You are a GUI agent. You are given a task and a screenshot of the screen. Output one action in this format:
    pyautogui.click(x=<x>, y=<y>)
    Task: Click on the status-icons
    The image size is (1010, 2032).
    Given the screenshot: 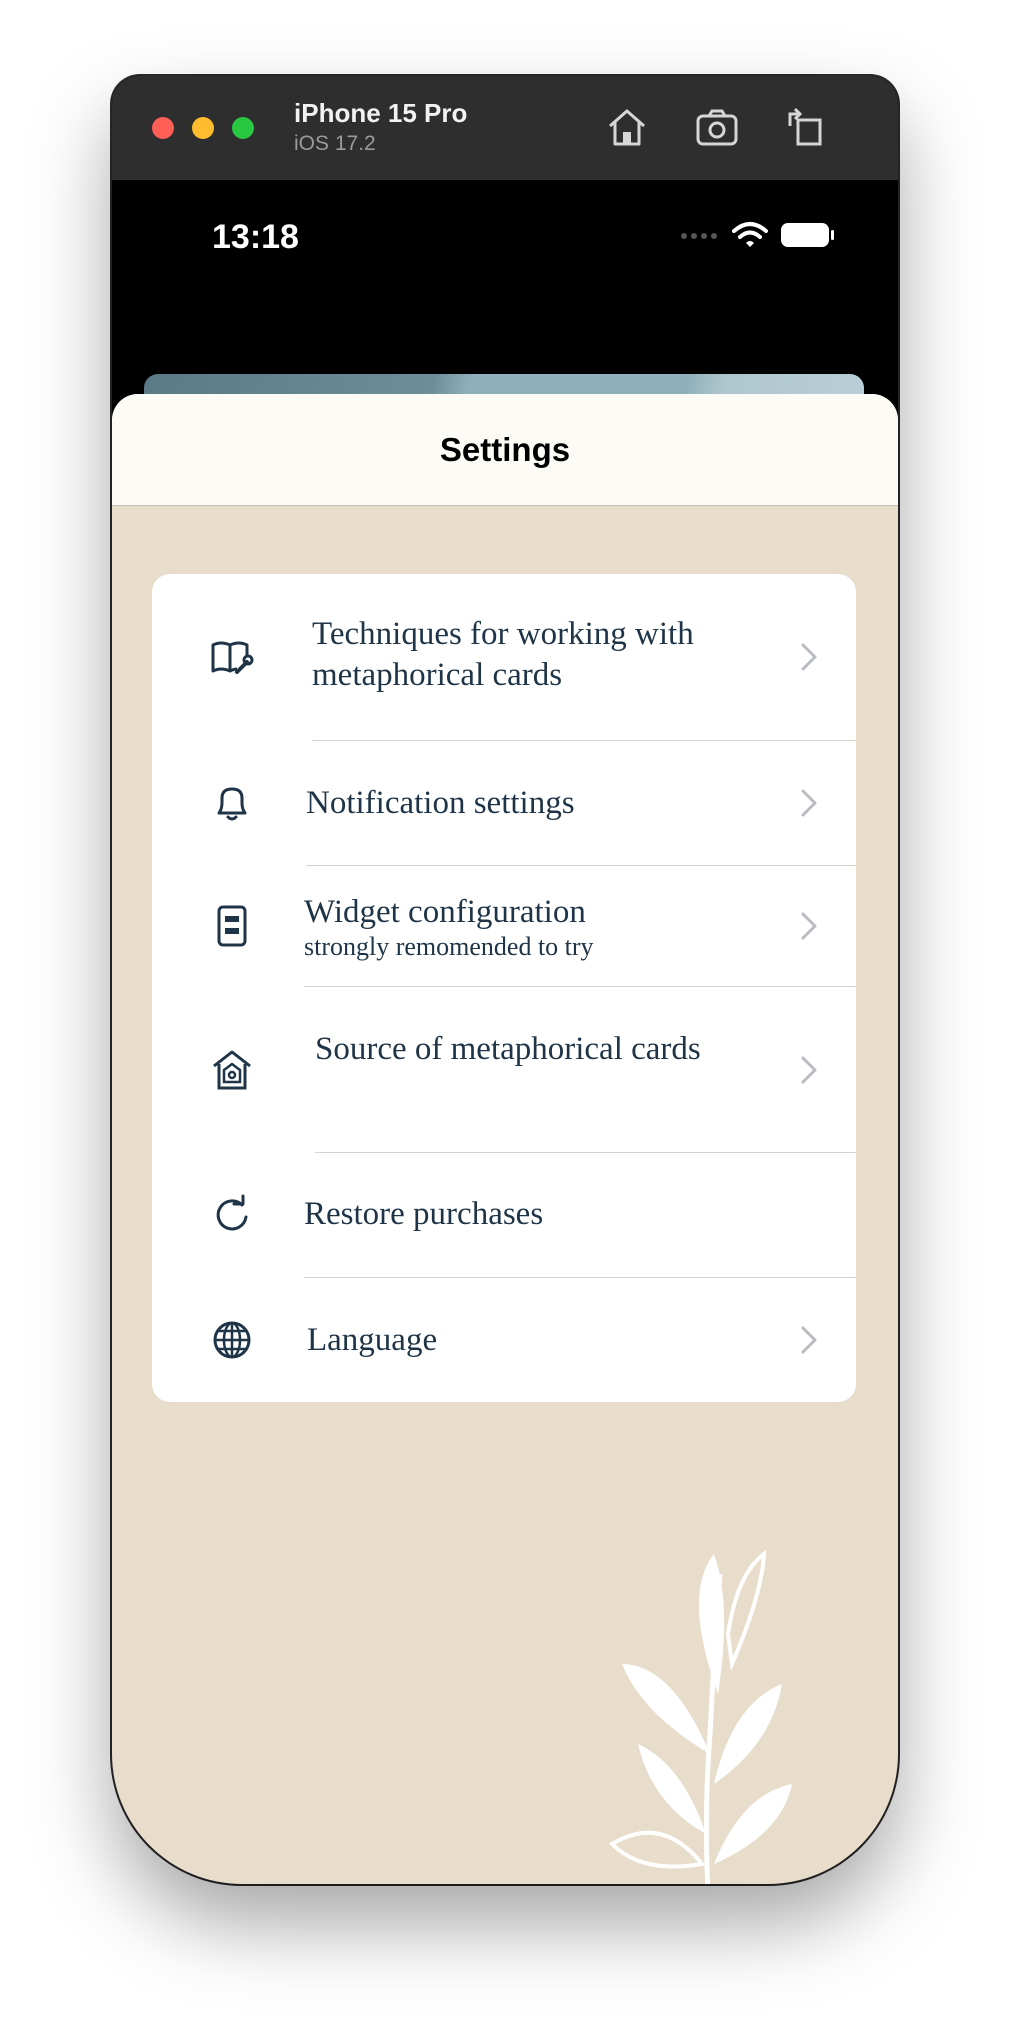 What is the action you would take?
    pyautogui.click(x=758, y=237)
    